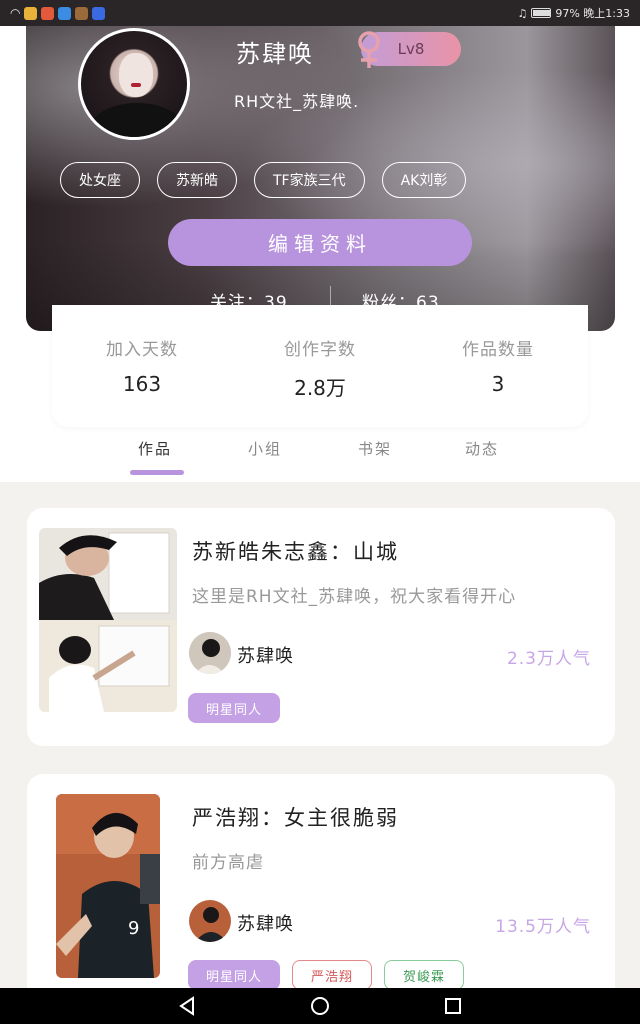 This screenshot has height=1024, width=640. What do you see at coordinates (401, 300) in the screenshot?
I see `followers-count: 粉丝：63` at bounding box center [401, 300].